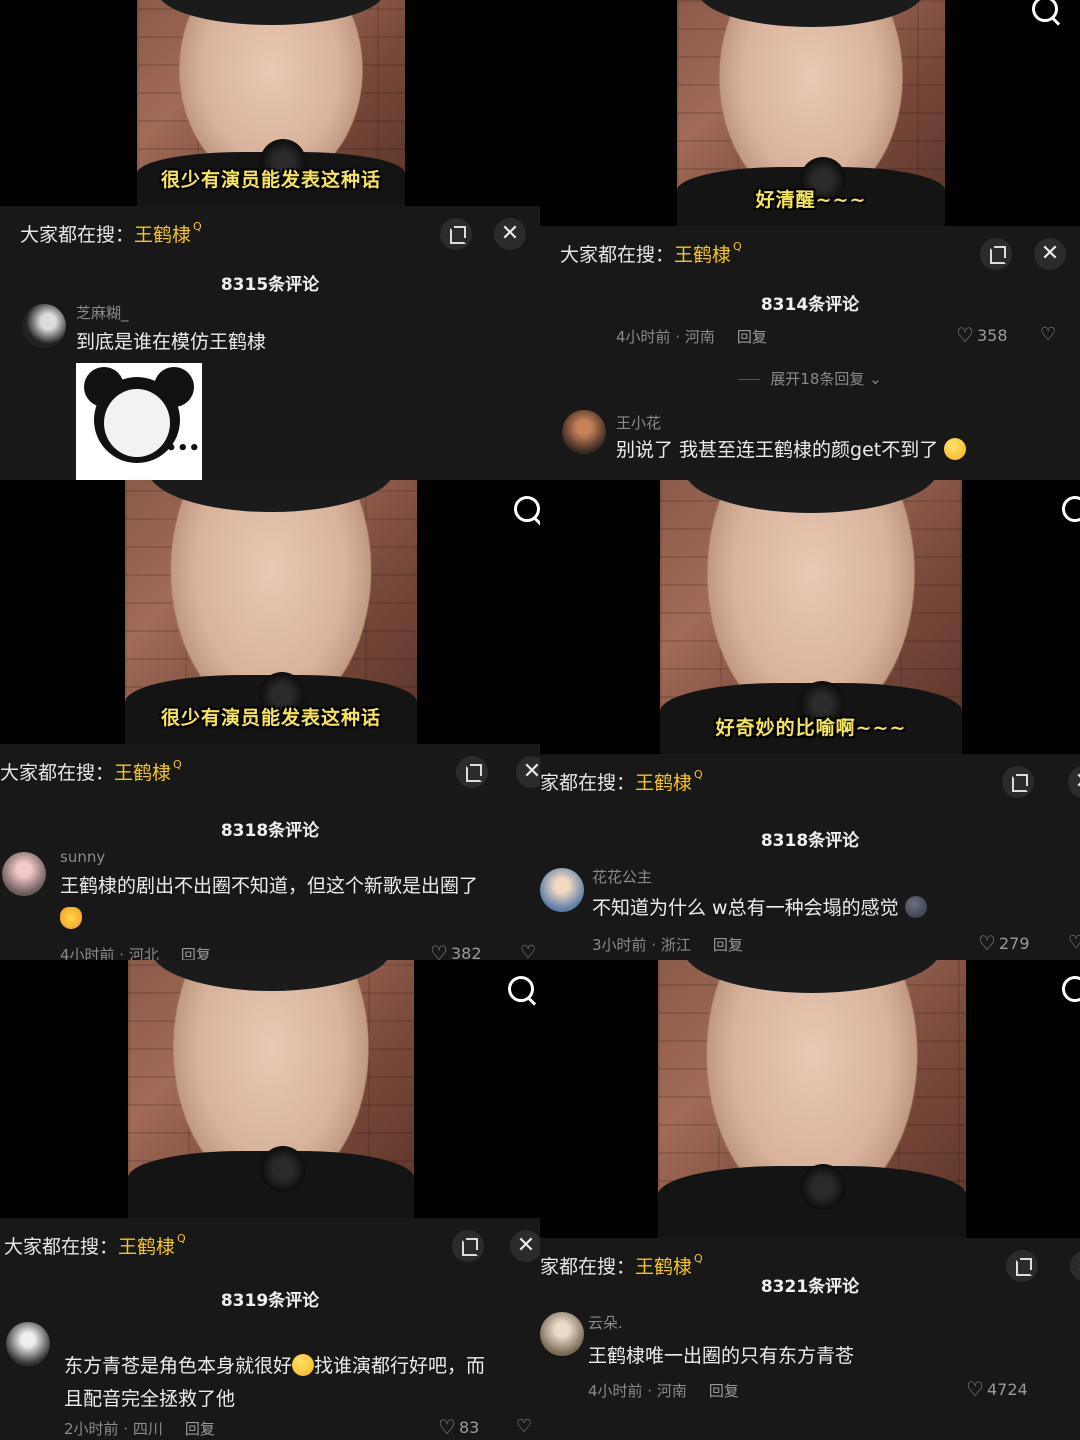 This screenshot has height=1440, width=1080. I want to click on comment-meta: 2小时前 · 四川 回复, so click(139, 1428).